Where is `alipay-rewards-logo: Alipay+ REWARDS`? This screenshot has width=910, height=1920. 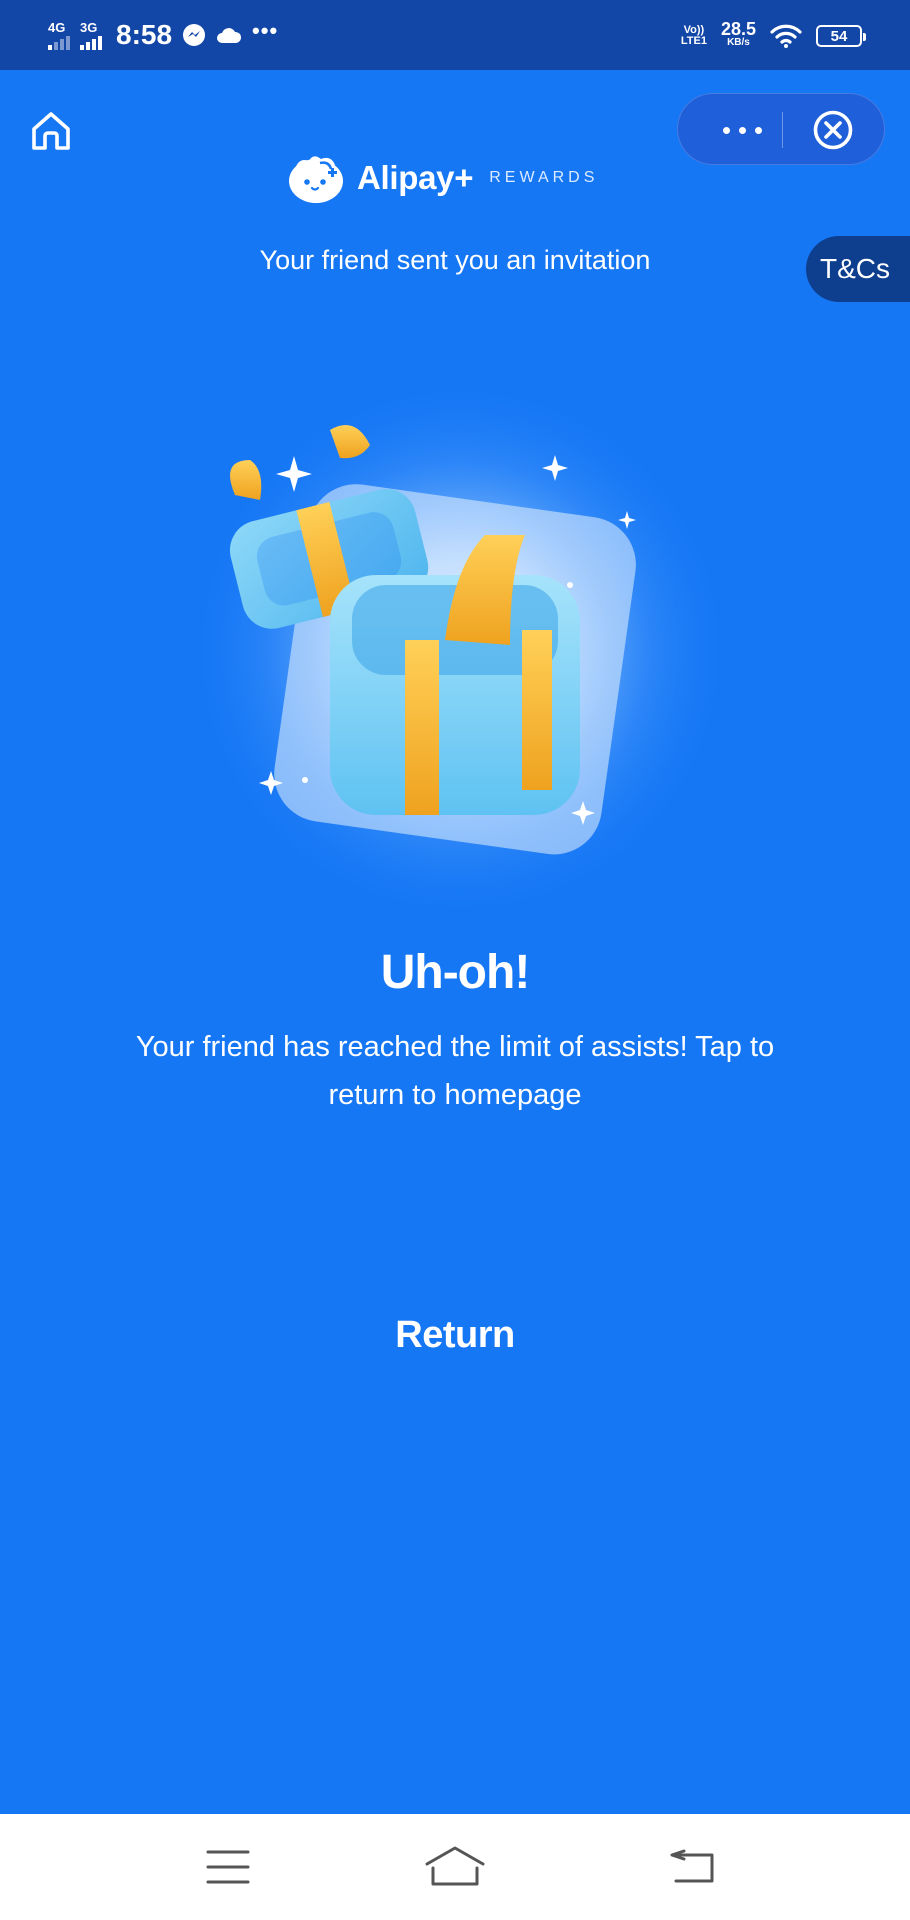
alipay-rewards-logo: Alipay+ REWARDS is located at coordinates (441, 178).